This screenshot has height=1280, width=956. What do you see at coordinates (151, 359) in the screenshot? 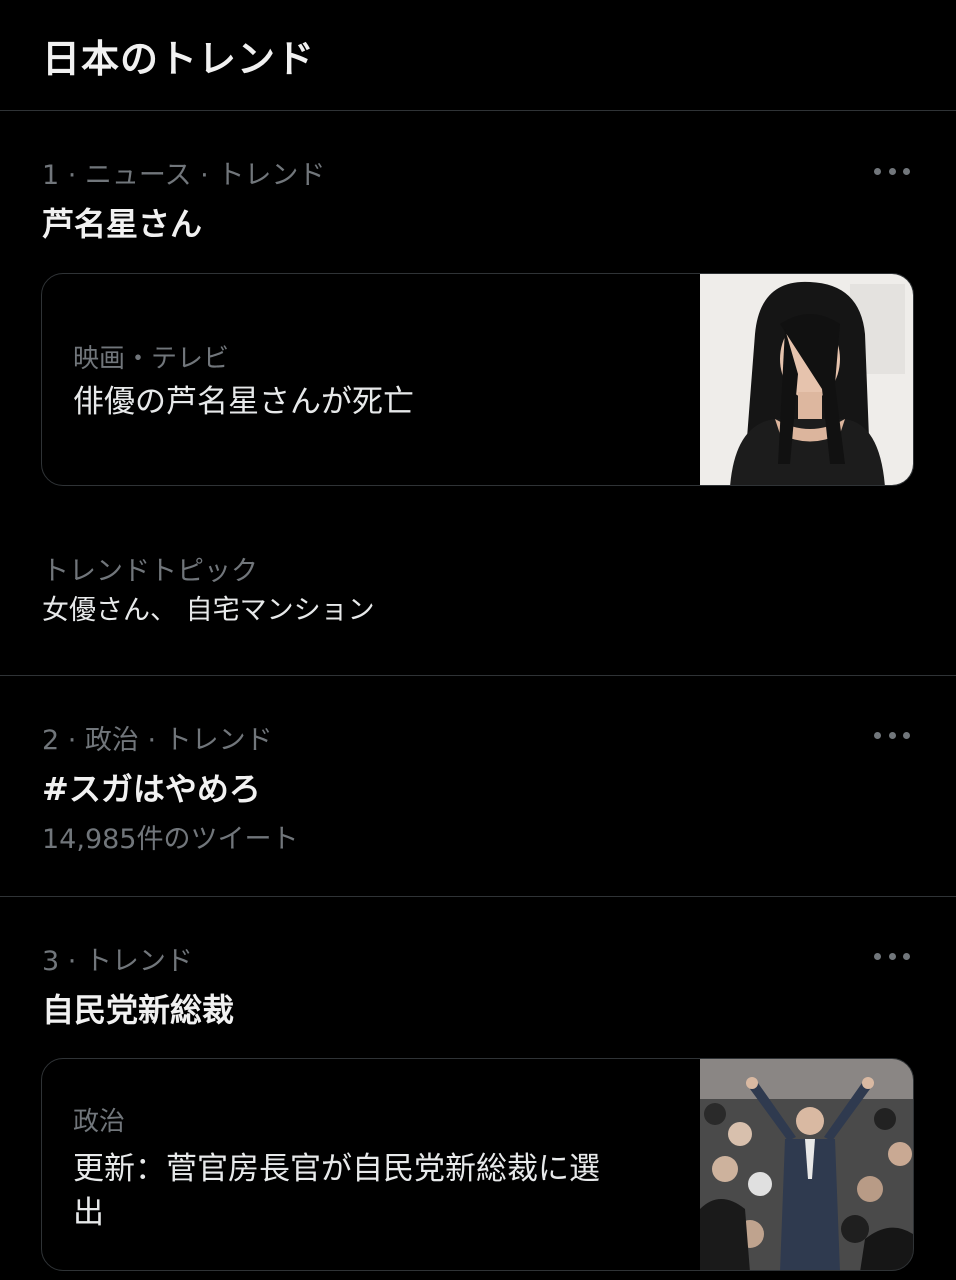
I see `news-card-category: 映画・テレビ` at bounding box center [151, 359].